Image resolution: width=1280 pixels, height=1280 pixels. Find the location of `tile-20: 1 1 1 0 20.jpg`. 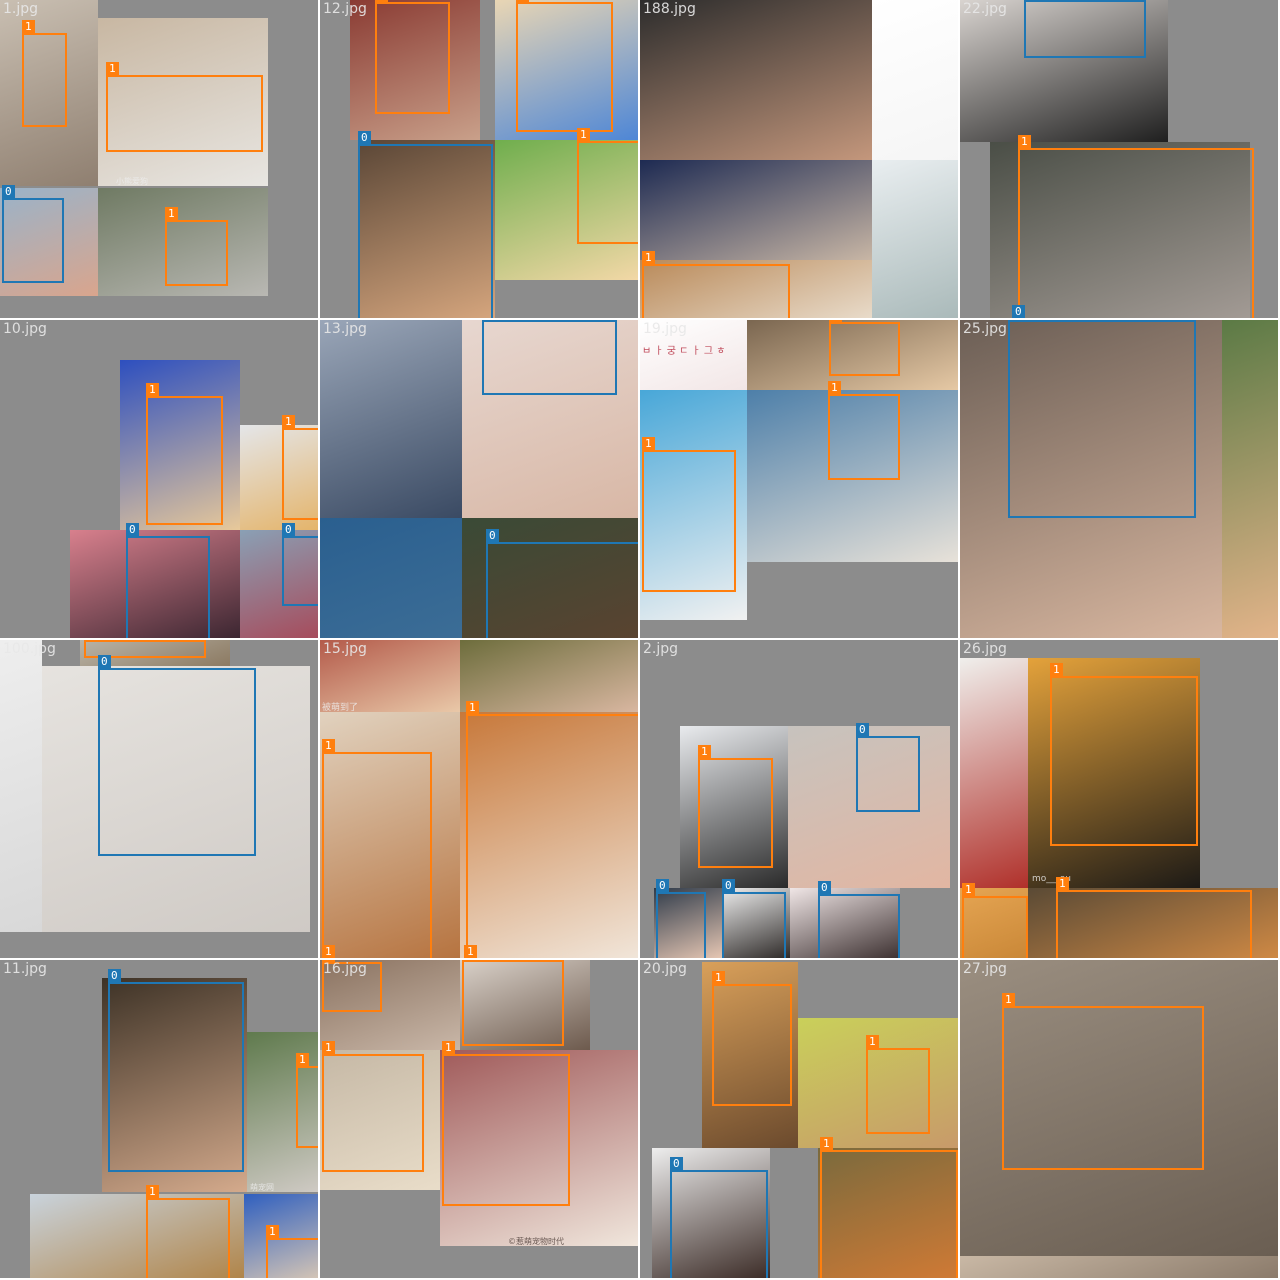

tile-20: 1 1 1 0 20.jpg is located at coordinates (800, 1120).